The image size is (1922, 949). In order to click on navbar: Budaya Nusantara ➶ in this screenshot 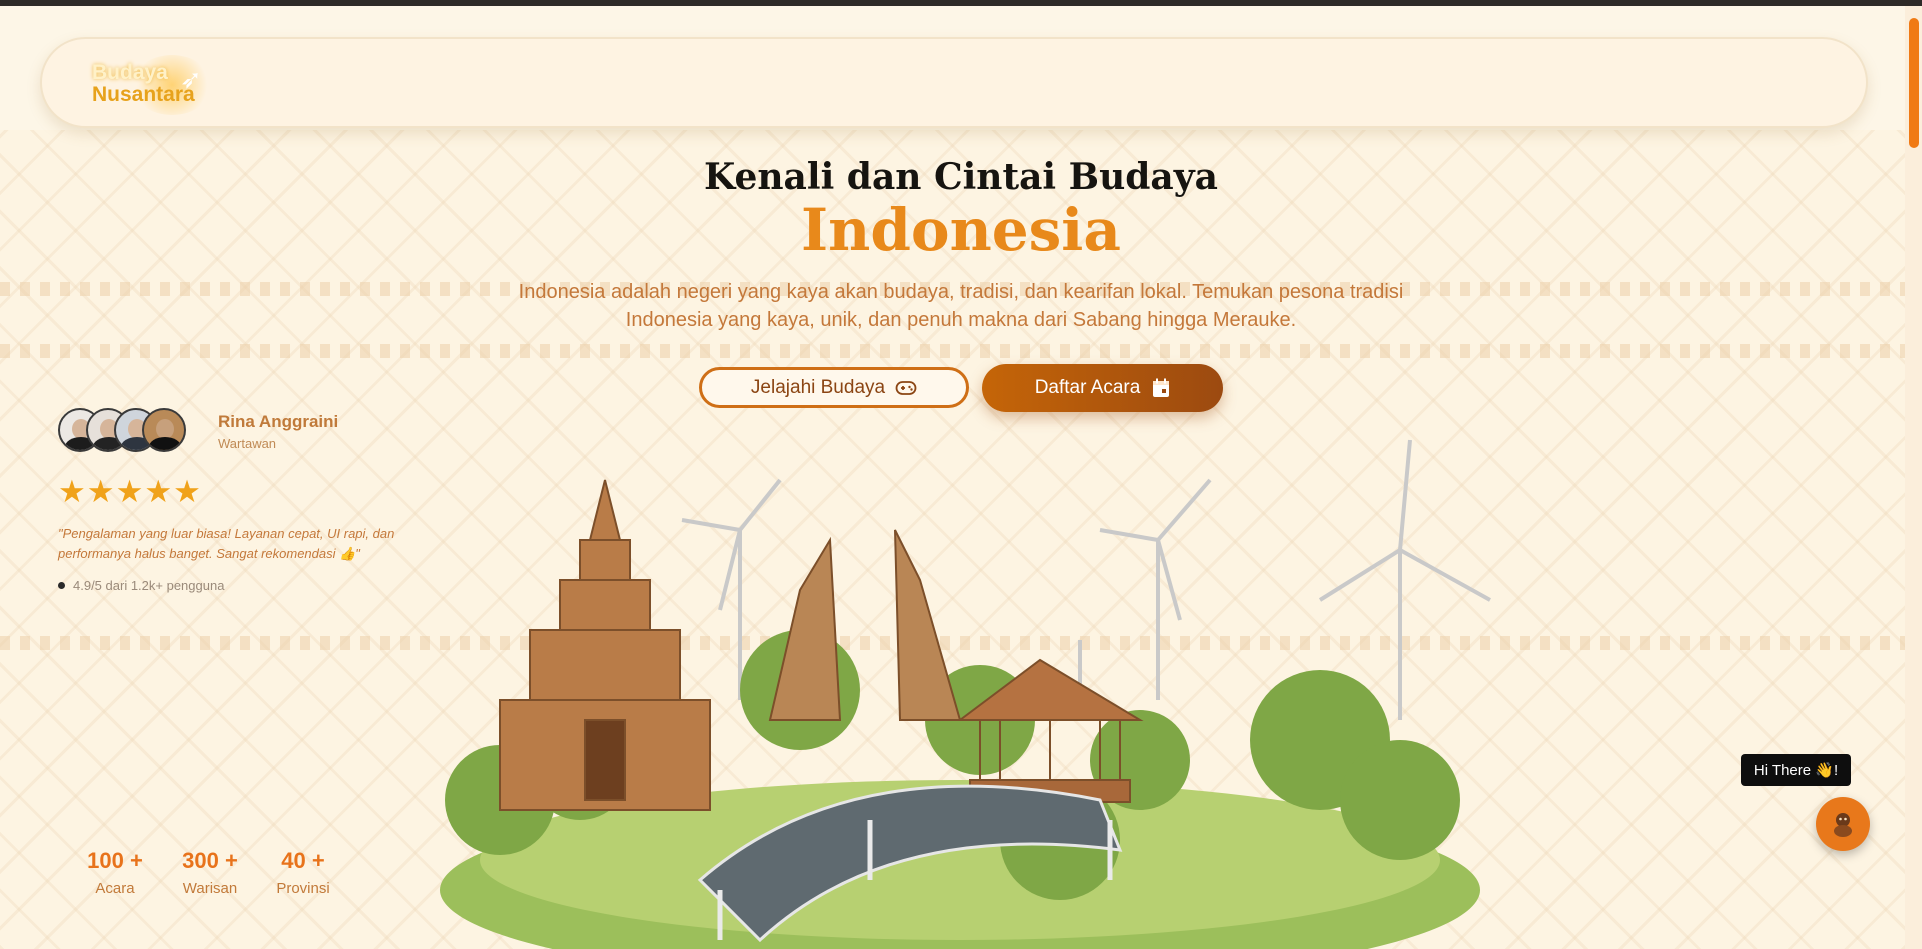, I will do `click(954, 82)`.